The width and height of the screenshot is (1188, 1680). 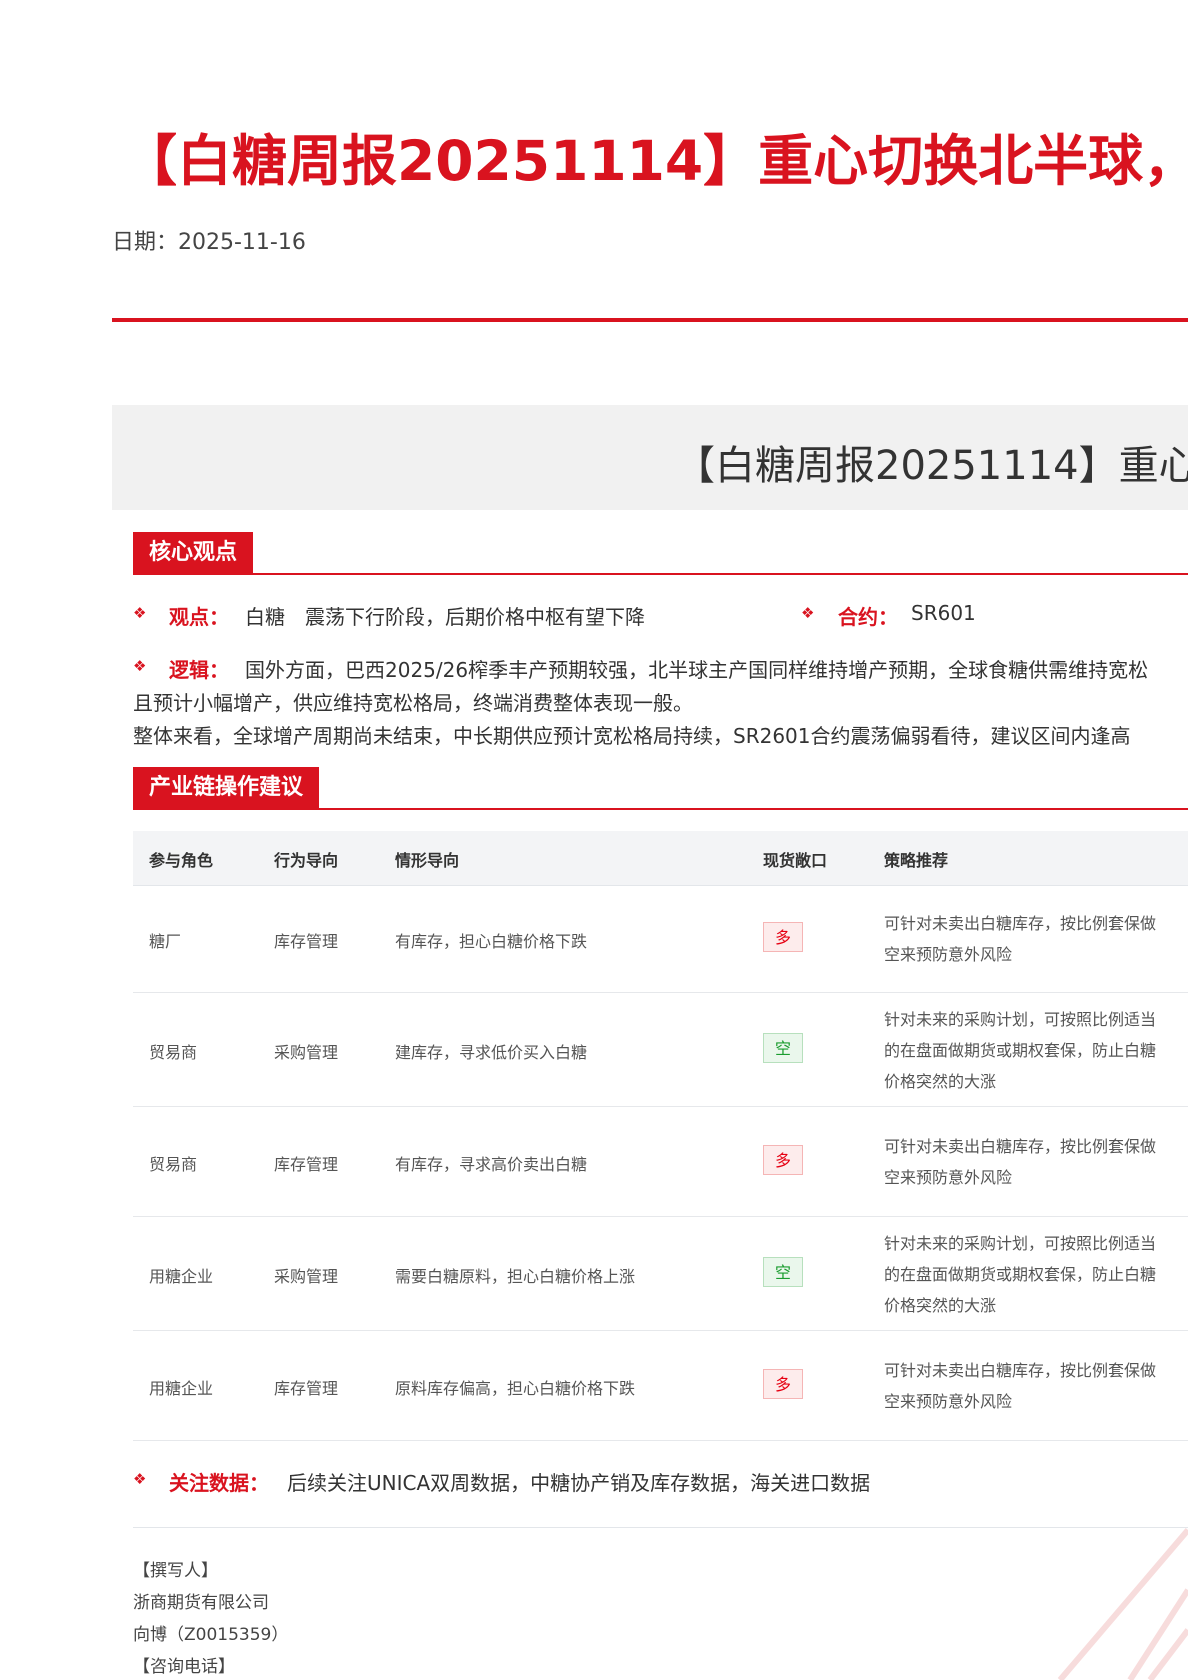 What do you see at coordinates (165, 941) in the screenshot?
I see `cell-role: 糖厂` at bounding box center [165, 941].